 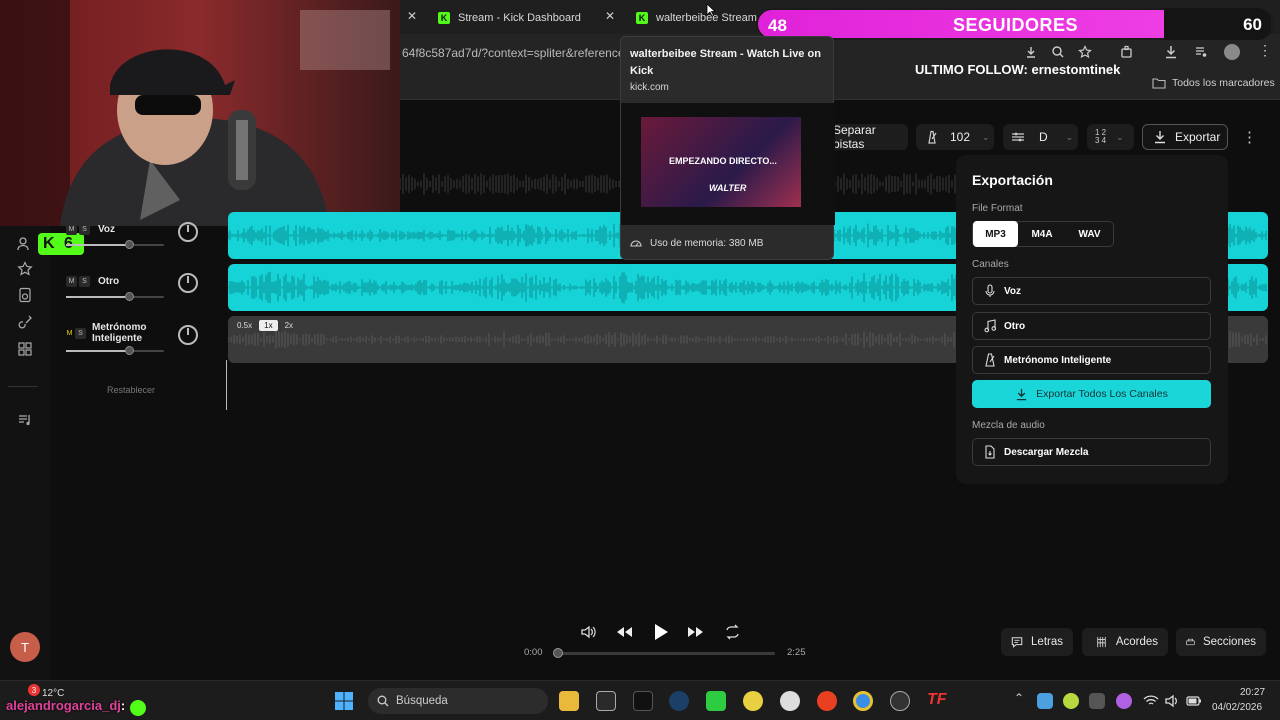 I want to click on mute-button-metronomo: M, so click(x=69, y=333).